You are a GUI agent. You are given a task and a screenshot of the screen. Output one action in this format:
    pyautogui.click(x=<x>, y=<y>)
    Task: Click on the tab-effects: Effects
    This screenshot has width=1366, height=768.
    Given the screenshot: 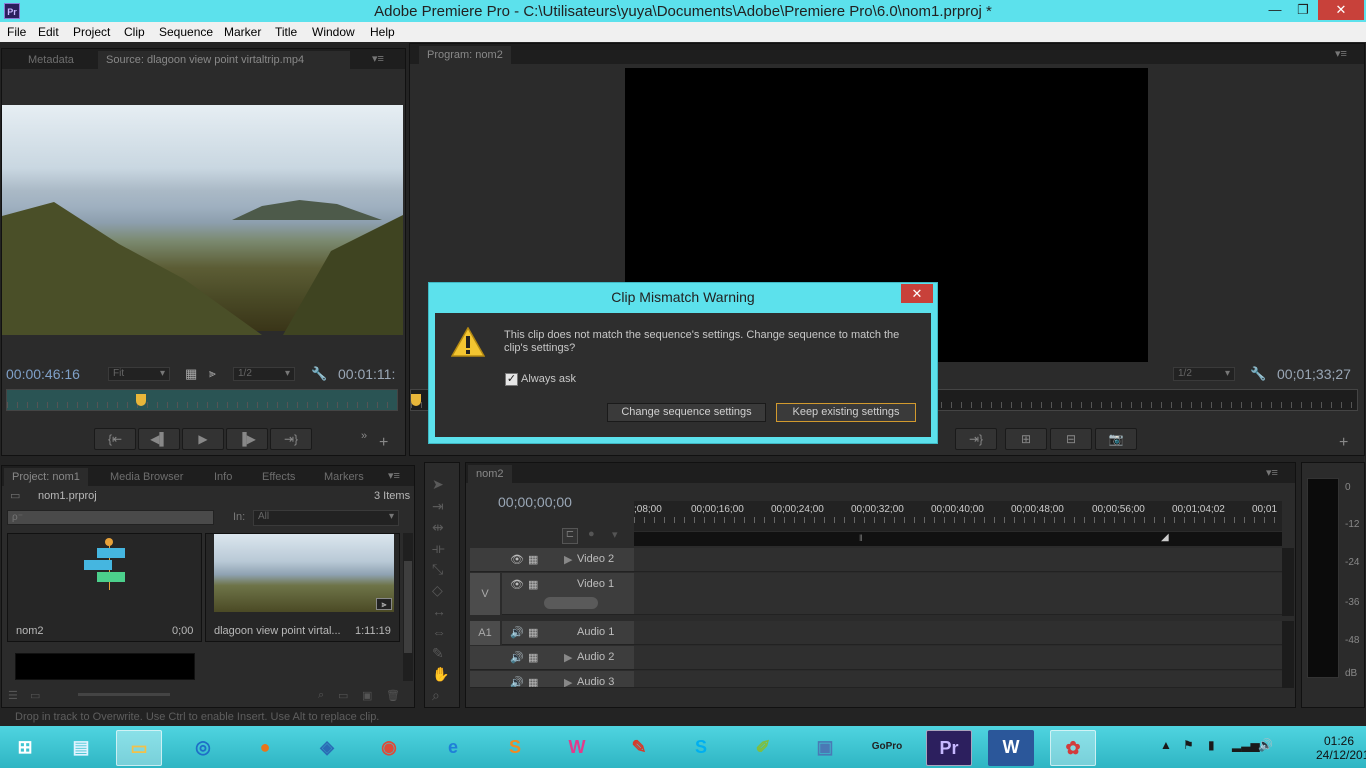 What is the action you would take?
    pyautogui.click(x=278, y=477)
    